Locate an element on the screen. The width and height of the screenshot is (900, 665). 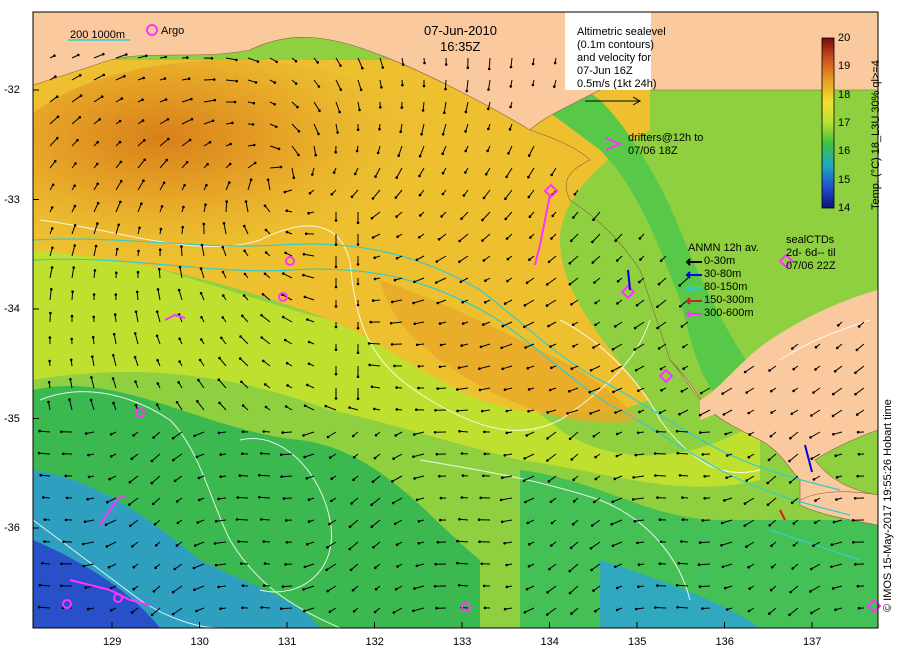
colorbar-tick-label: 15 is located at coordinates (844, 180).